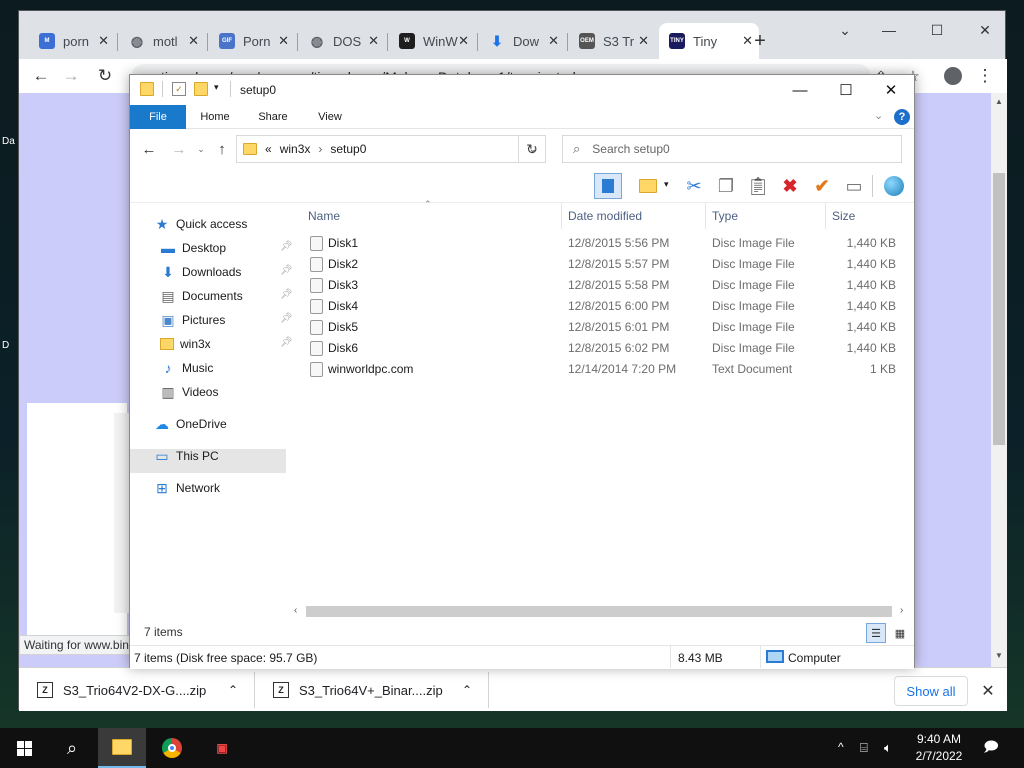 The height and width of the screenshot is (768, 1024). I want to click on page-scrollbar: ▲ ▼, so click(999, 380).